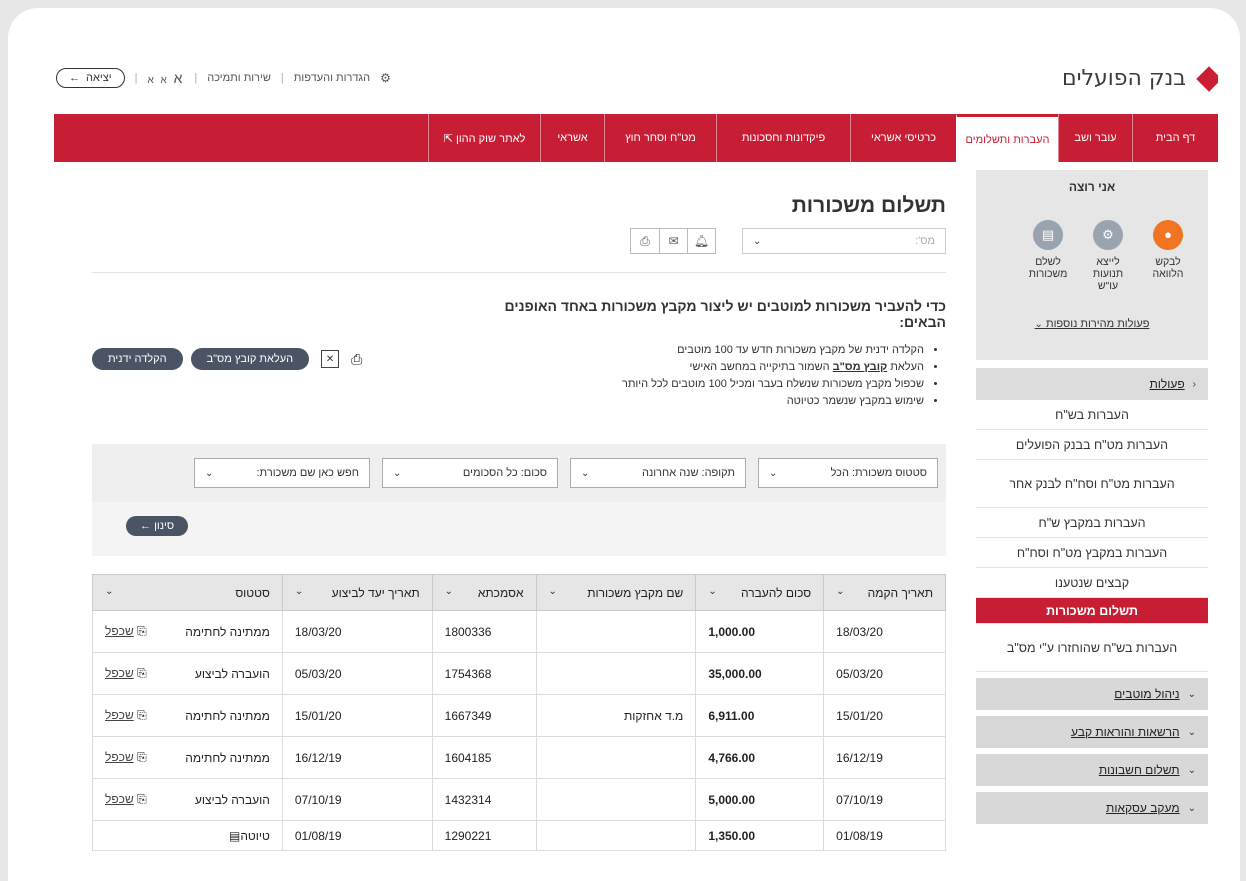 Image resolution: width=1246 pixels, height=881 pixels. What do you see at coordinates (357, 835) in the screenshot?
I see `target-date-cell: 01/08/19` at bounding box center [357, 835].